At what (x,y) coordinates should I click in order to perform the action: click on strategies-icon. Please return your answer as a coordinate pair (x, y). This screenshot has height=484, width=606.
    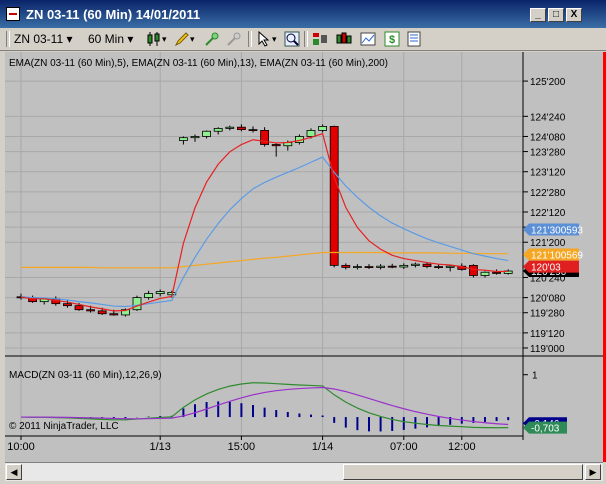
    Looking at the image, I should click on (344, 39).